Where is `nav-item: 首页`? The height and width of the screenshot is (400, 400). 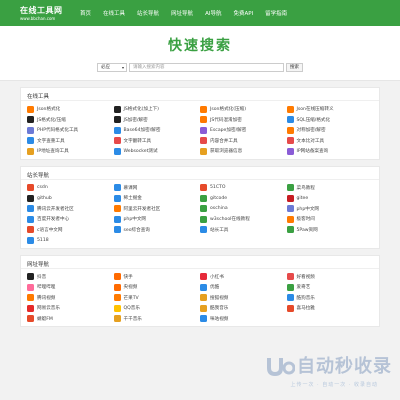 nav-item: 首页 is located at coordinates (85, 13).